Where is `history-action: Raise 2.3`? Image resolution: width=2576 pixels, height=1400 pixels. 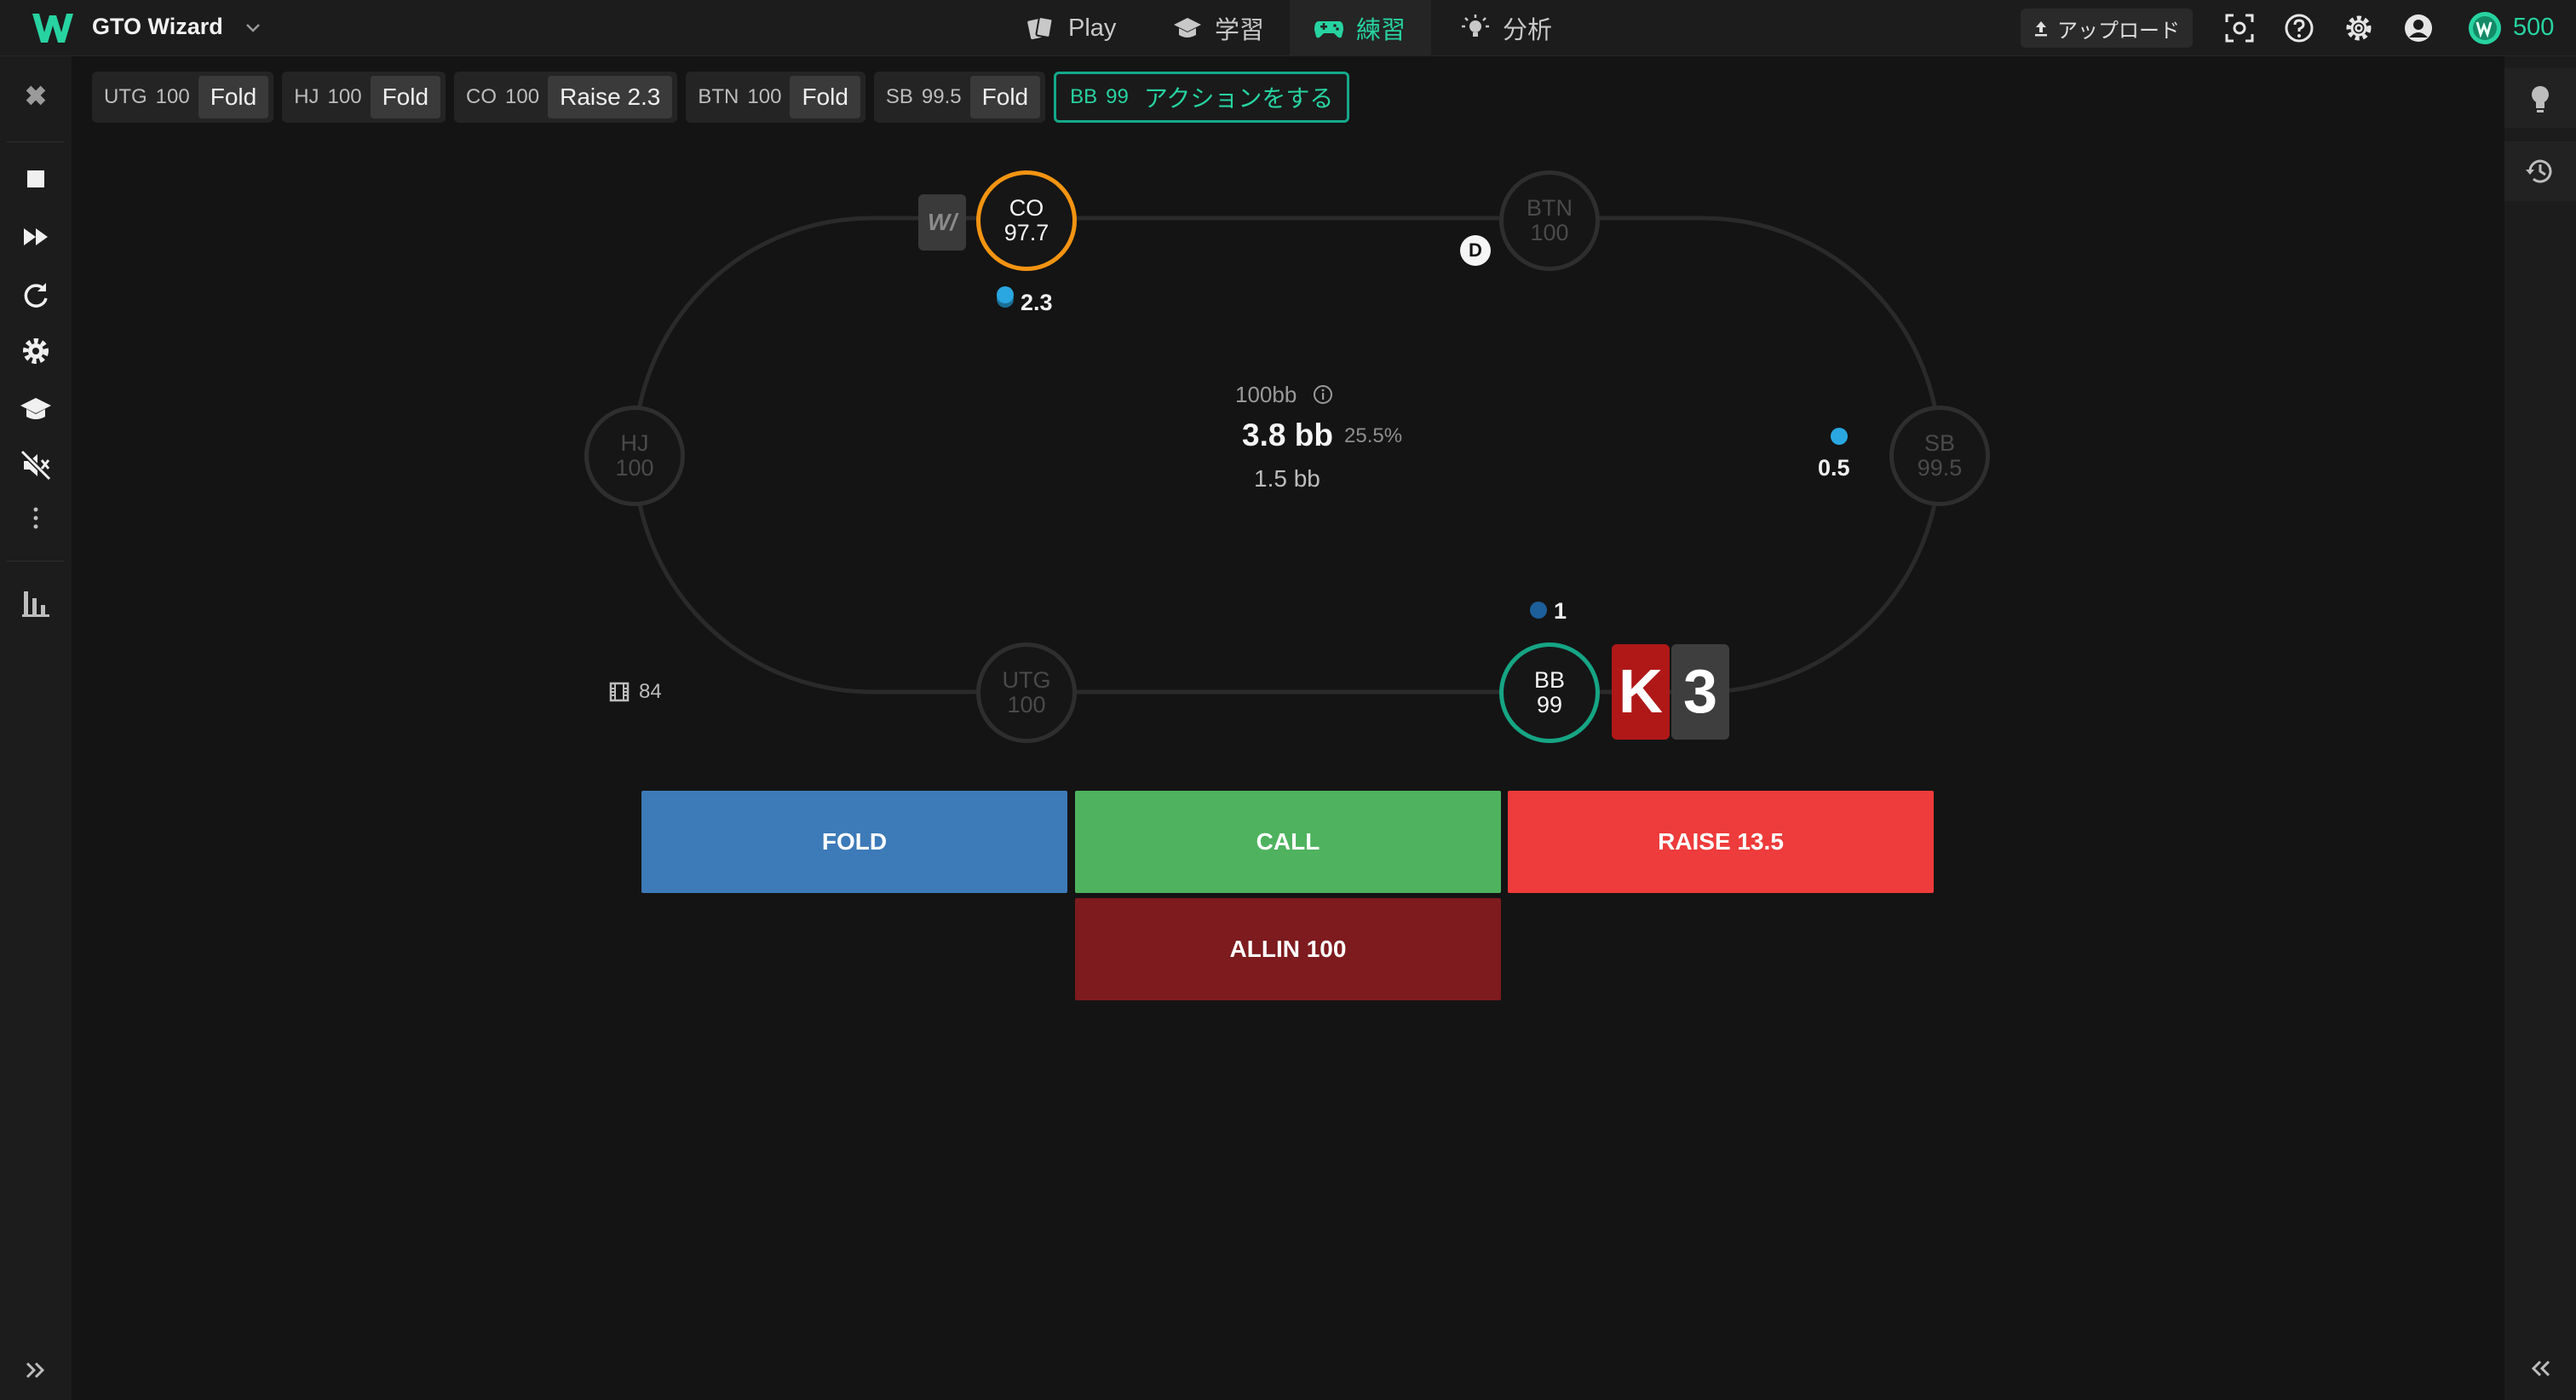
history-action: Raise 2.3 is located at coordinates (611, 97).